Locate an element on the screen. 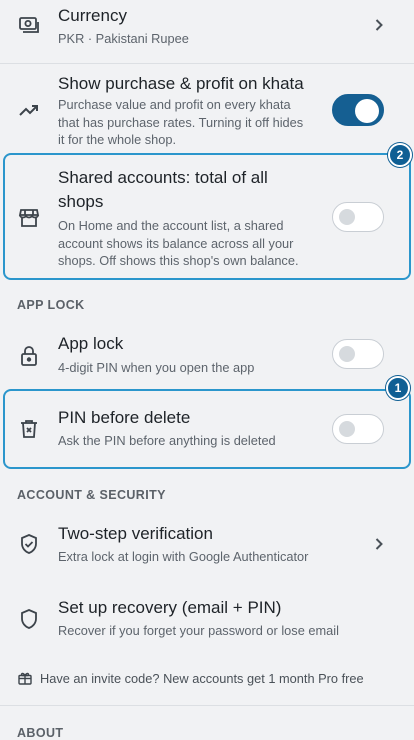 Image resolution: width=414 pixels, height=740 pixels. section-header-account-security: ACCOUNT & SECURITY is located at coordinates (91, 495).